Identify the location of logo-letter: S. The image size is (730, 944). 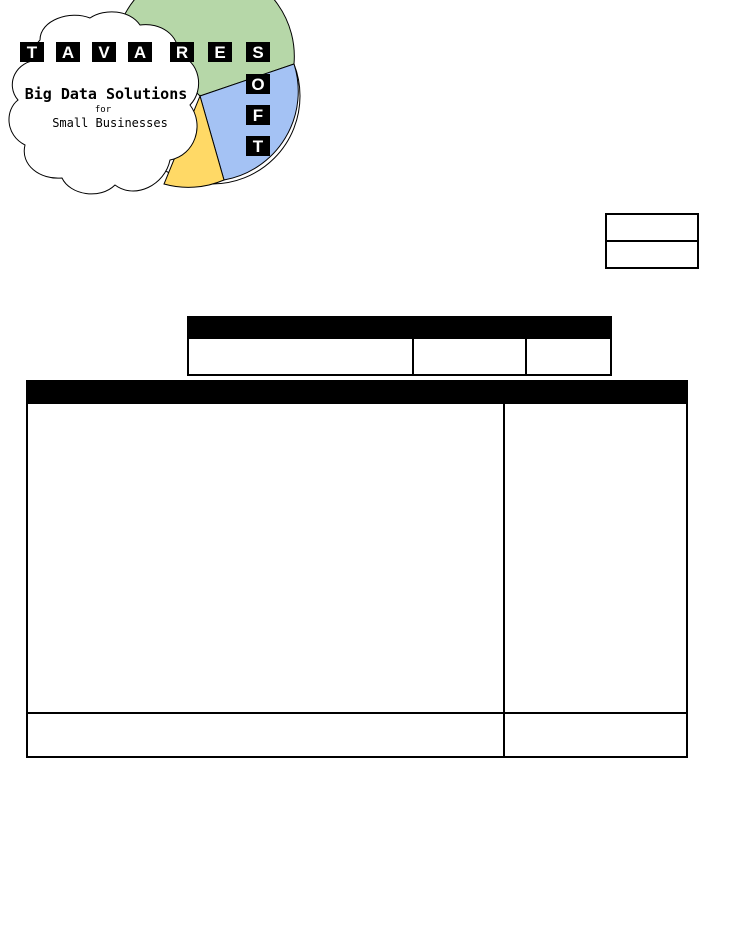
(257, 52).